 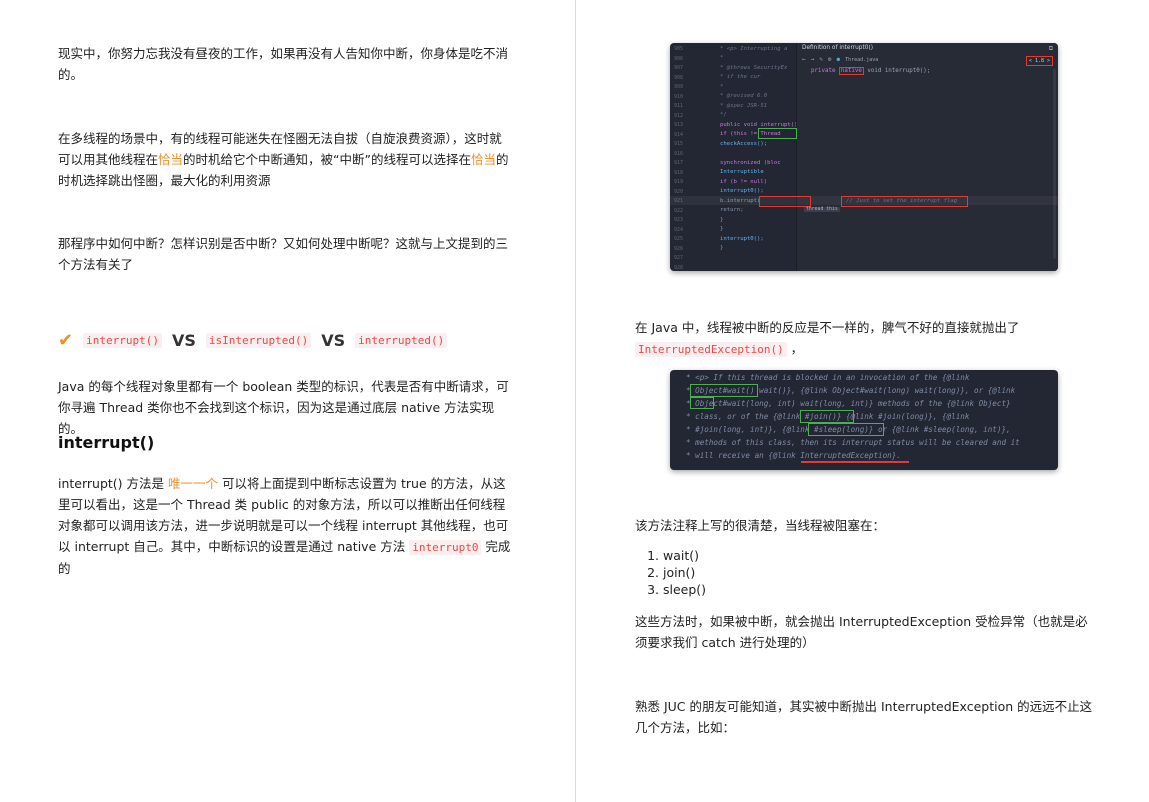 I want to click on line-number: 924, so click(x=679, y=229).